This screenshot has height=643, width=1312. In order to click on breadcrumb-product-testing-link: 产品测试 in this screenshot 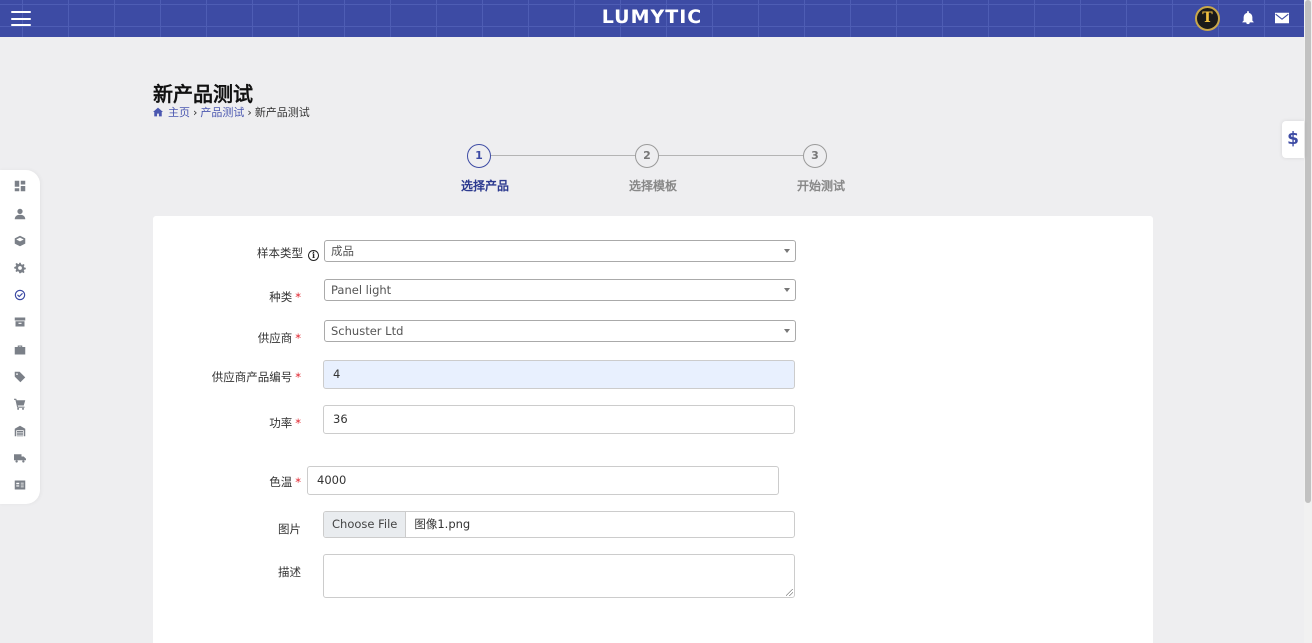, I will do `click(222, 112)`.